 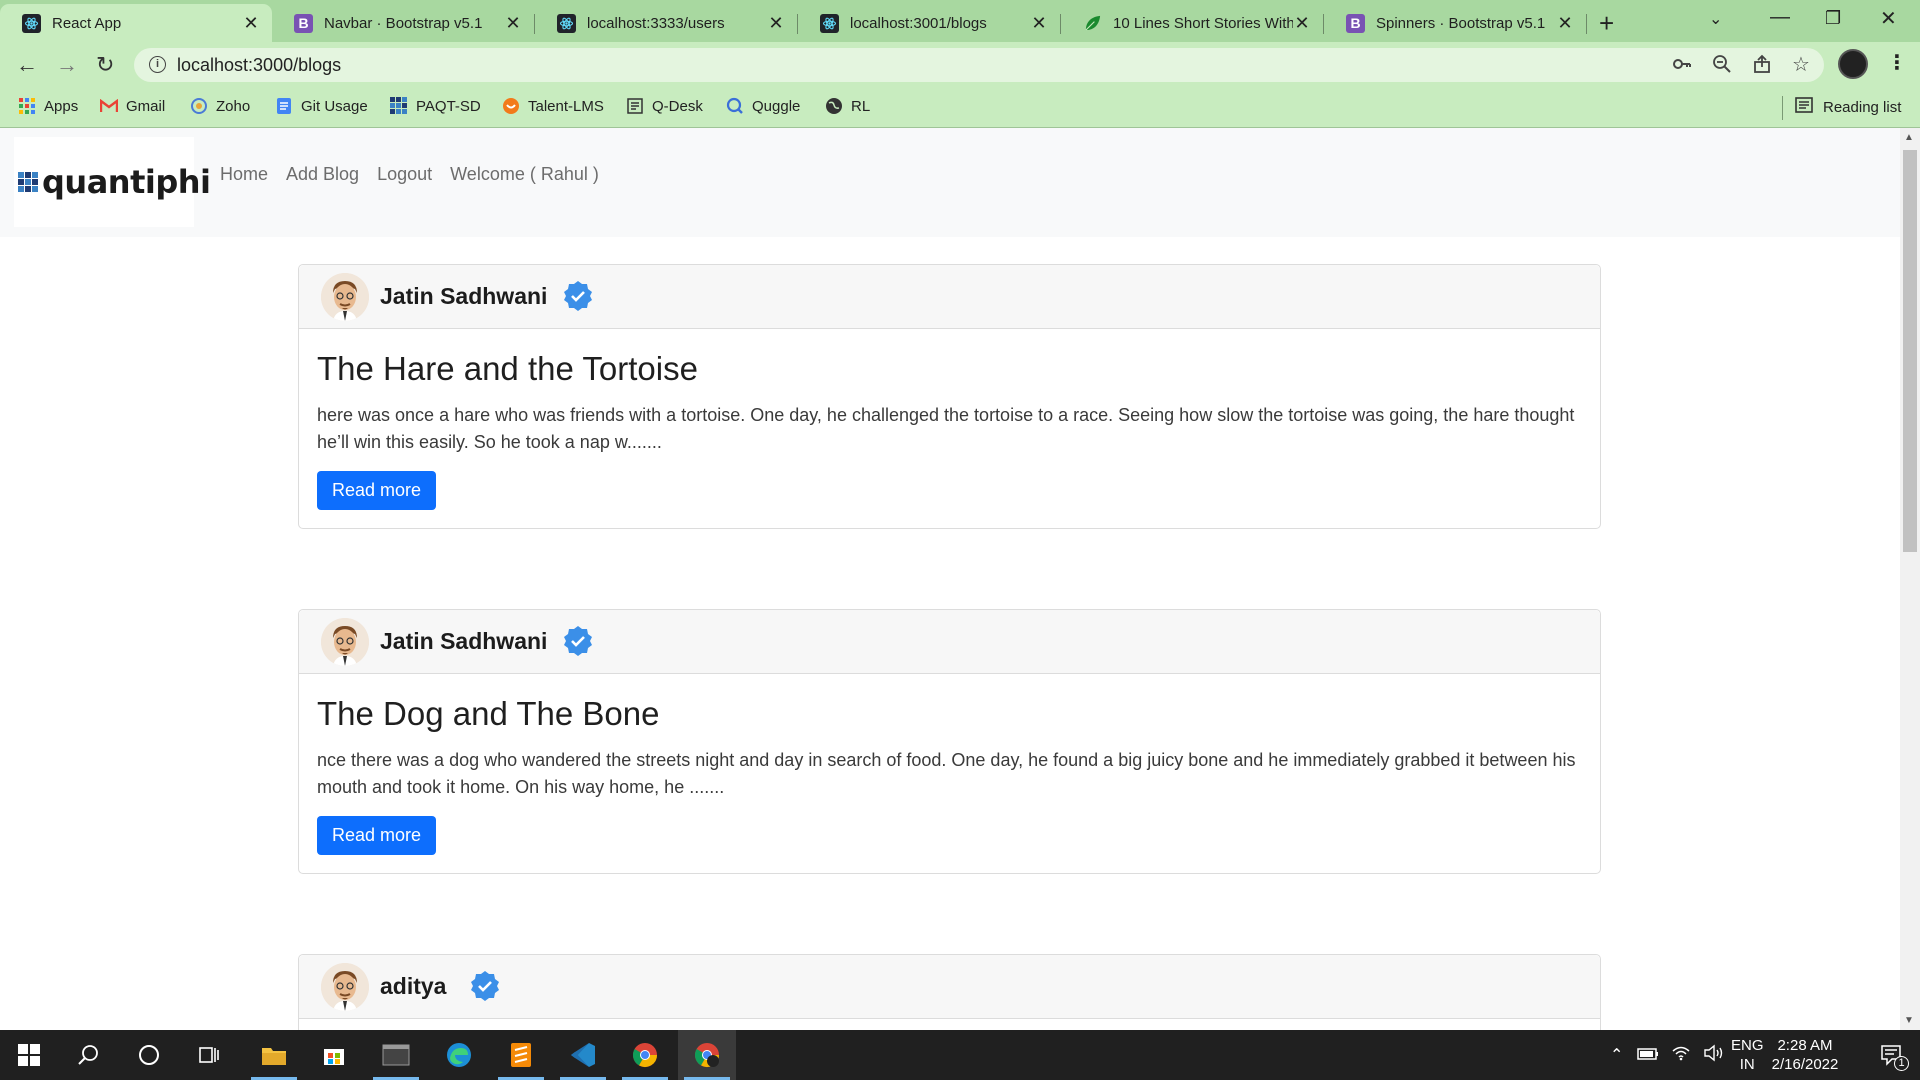 I want to click on back-icon: ←, so click(x=27, y=65).